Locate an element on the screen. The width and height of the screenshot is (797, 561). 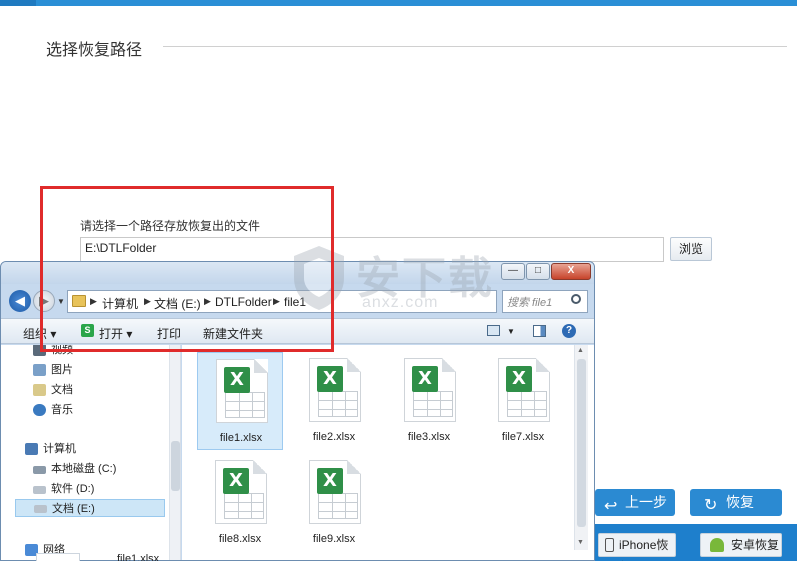
folder-icon is located at coordinates (79, 301).